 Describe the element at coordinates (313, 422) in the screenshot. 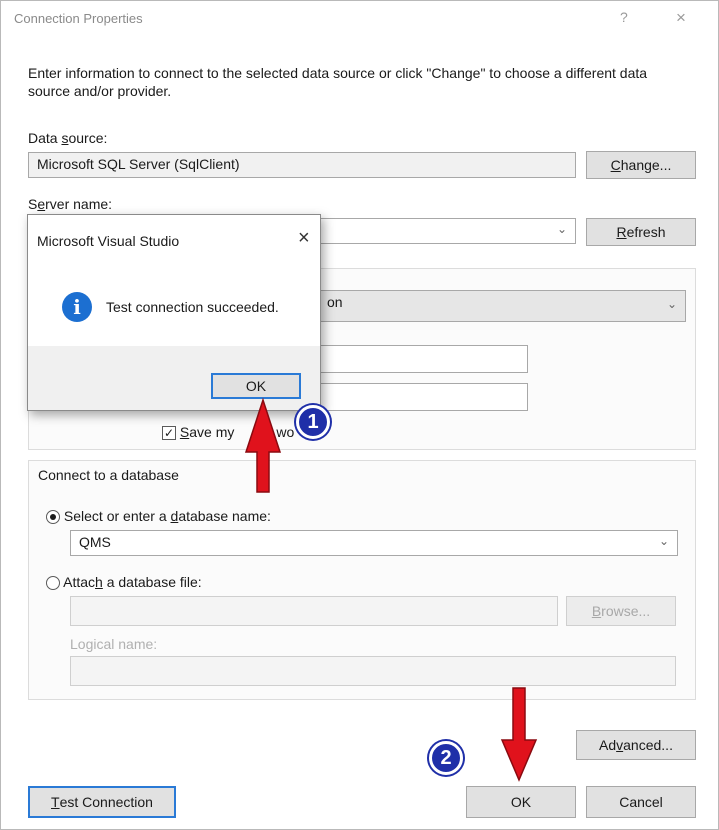

I see `step-1-badge: 1` at that location.